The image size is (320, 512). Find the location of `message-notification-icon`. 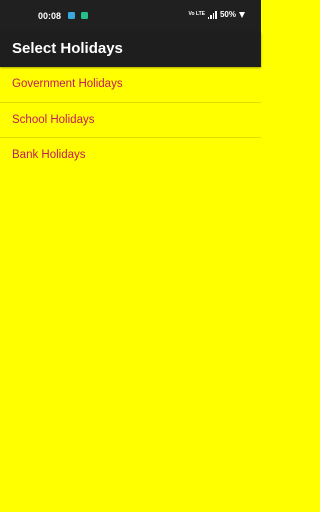

message-notification-icon is located at coordinates (71, 15).